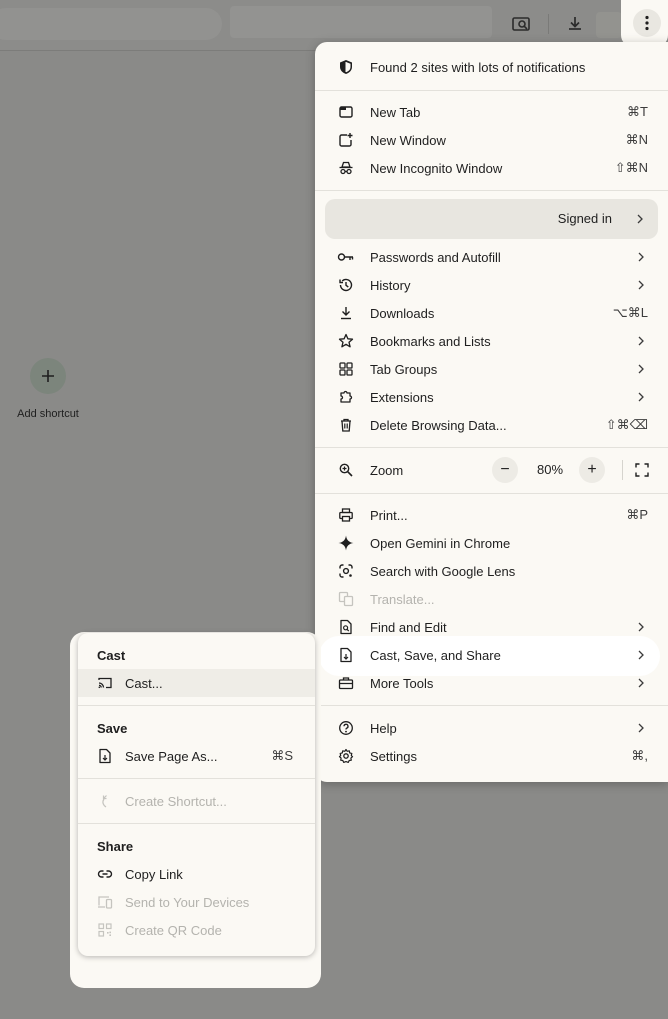  I want to click on passwords-label: Passwords and Autofill, so click(435, 257).